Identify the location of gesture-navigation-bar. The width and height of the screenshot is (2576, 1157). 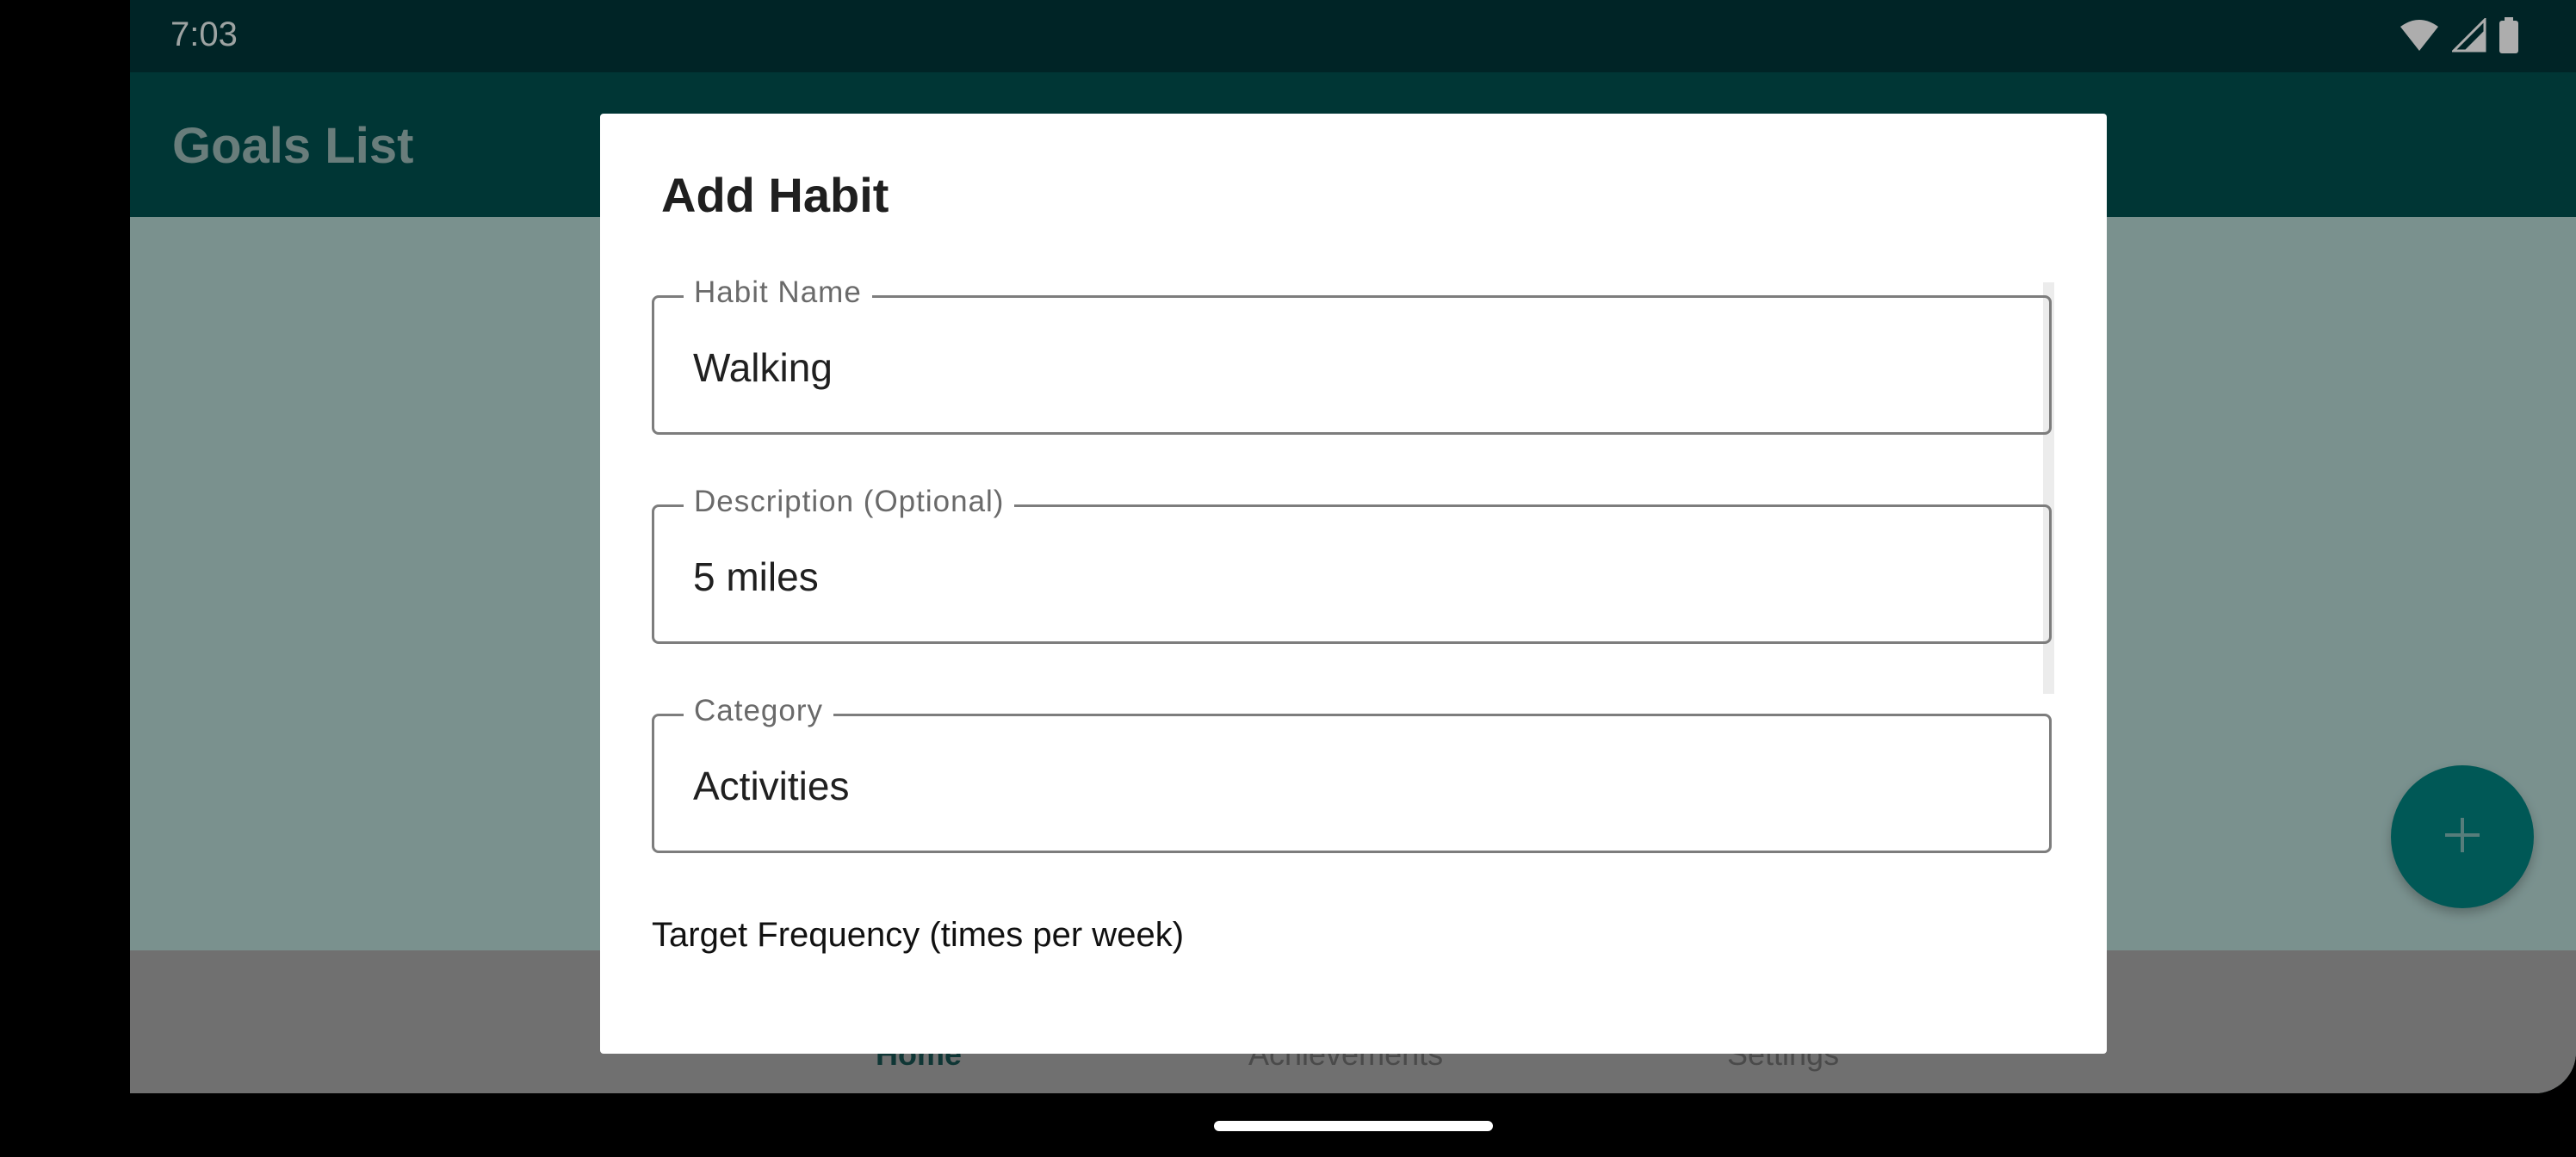
(1353, 1126).